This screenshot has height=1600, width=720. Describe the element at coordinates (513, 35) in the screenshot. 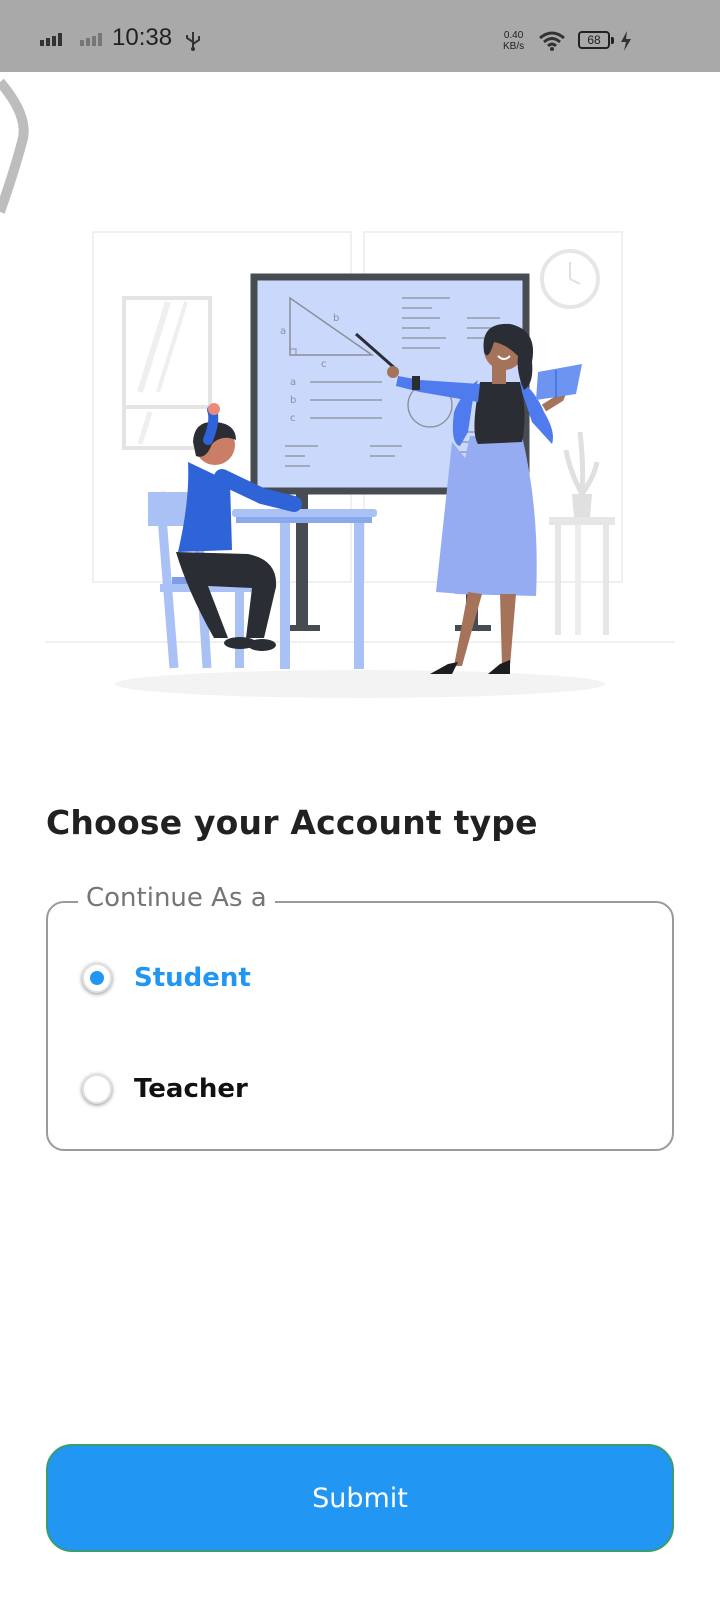

I see `speed-value: 0.40` at that location.